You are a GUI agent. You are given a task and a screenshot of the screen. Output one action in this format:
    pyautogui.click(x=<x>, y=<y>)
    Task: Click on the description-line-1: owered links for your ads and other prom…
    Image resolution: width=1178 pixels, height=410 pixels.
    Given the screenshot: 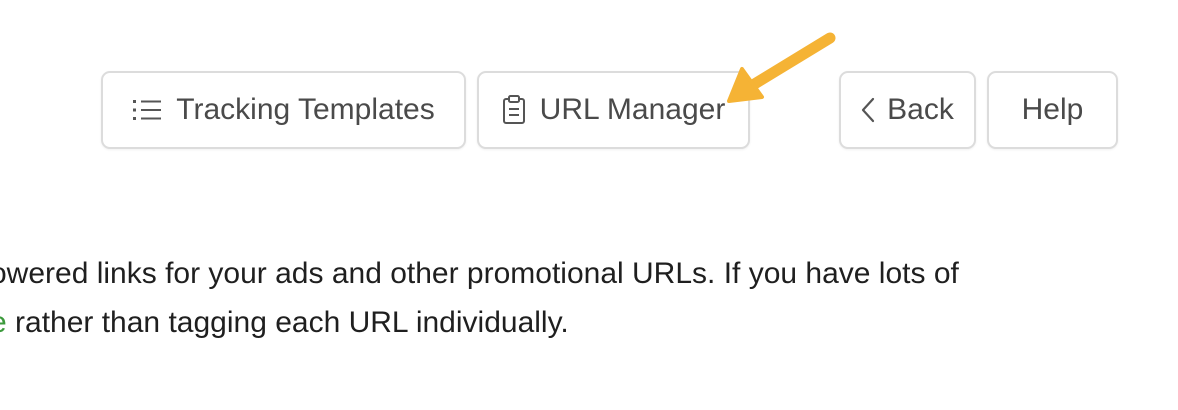 What is the action you would take?
    pyautogui.click(x=479, y=273)
    